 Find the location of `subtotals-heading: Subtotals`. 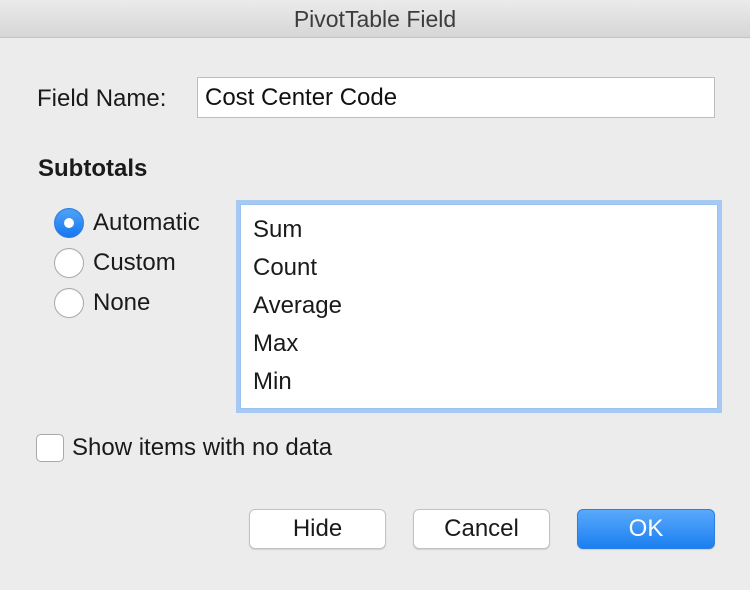

subtotals-heading: Subtotals is located at coordinates (93, 168).